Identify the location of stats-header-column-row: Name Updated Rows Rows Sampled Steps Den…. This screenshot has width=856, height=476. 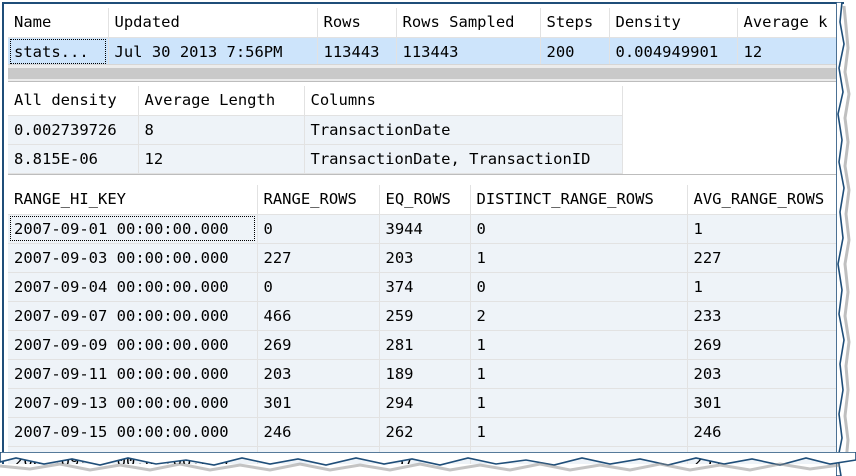
(424, 23).